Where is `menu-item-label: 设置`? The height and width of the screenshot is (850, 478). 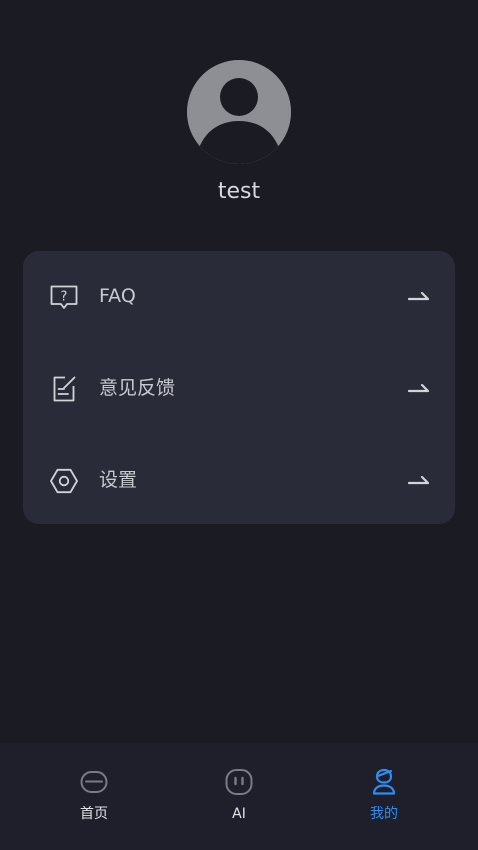 menu-item-label: 设置 is located at coordinates (118, 480).